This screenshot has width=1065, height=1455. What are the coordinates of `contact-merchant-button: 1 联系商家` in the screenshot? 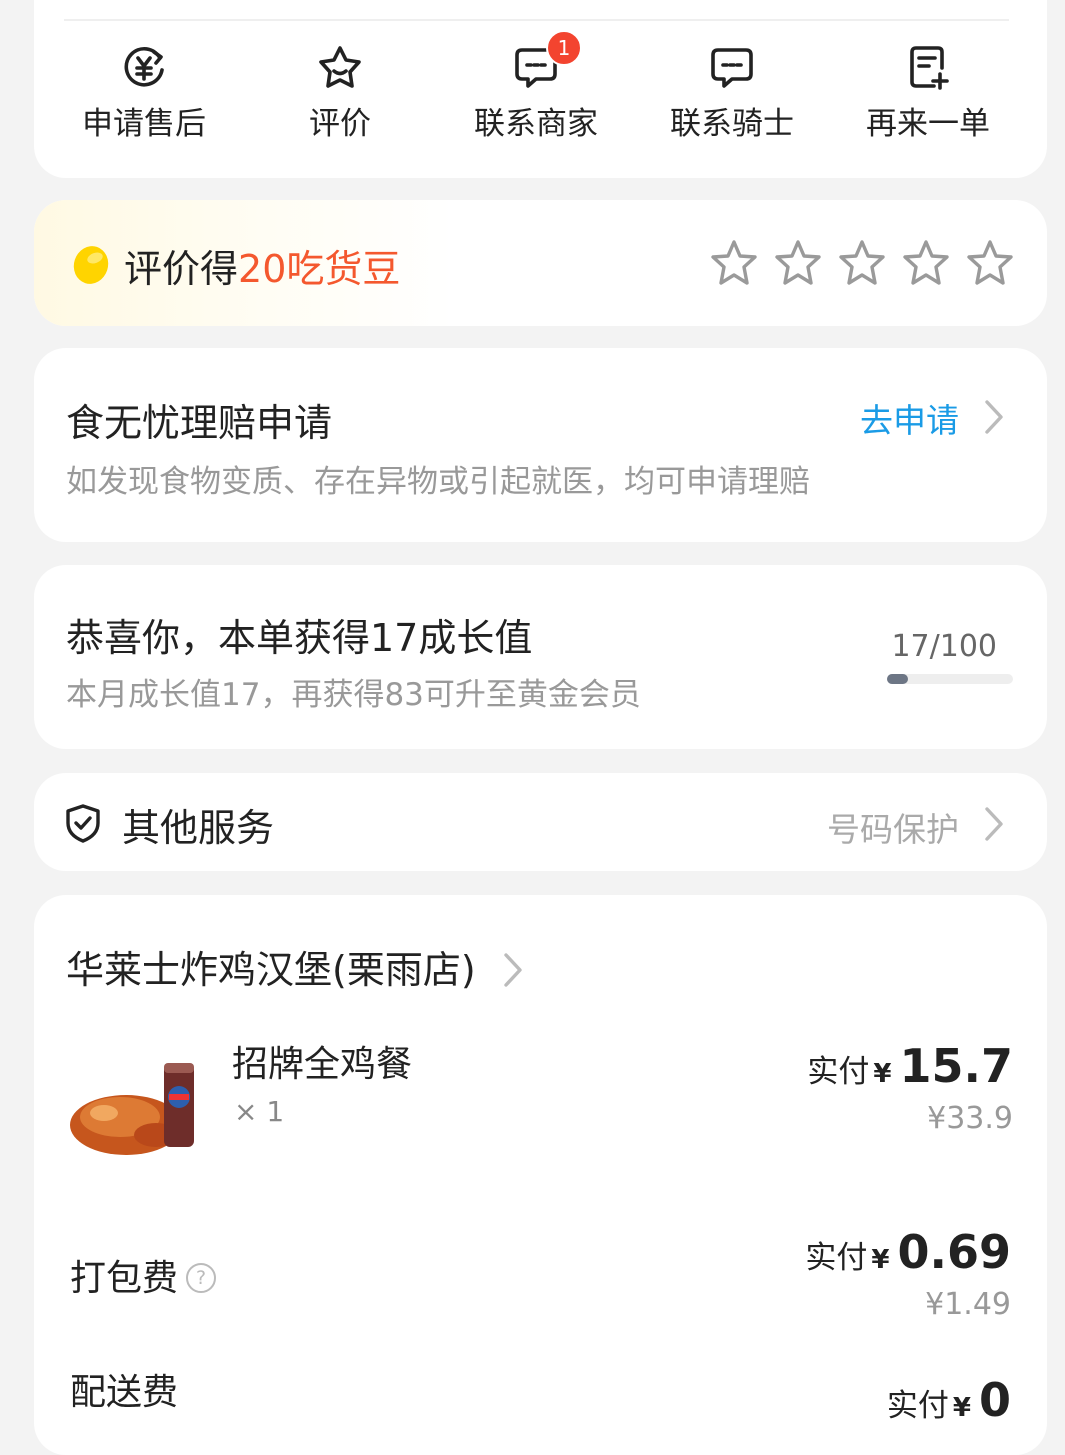 It's located at (536, 86).